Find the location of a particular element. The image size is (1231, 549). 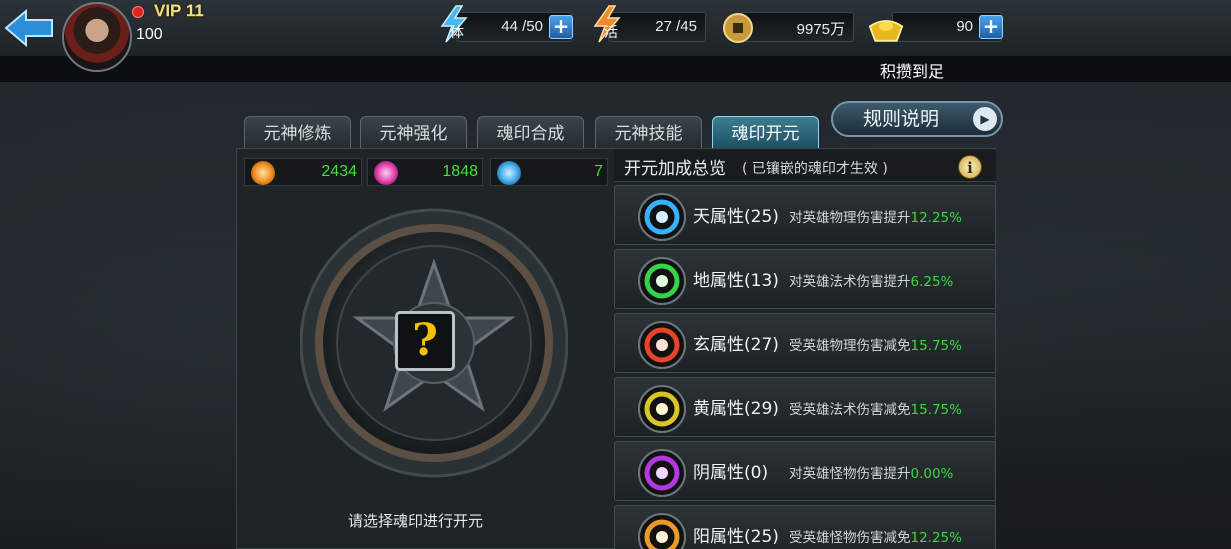

attribute-name: 玄属性(27) is located at coordinates (736, 345).